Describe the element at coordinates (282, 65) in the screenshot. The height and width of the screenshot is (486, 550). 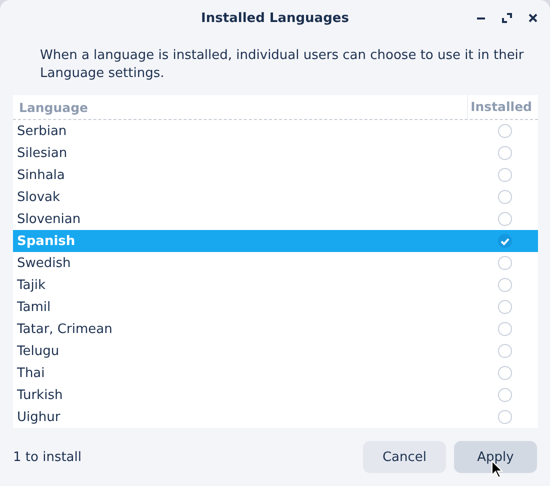
I see `description-text: When a language is installed, individual users can choose to use it in their Language settings.` at that location.